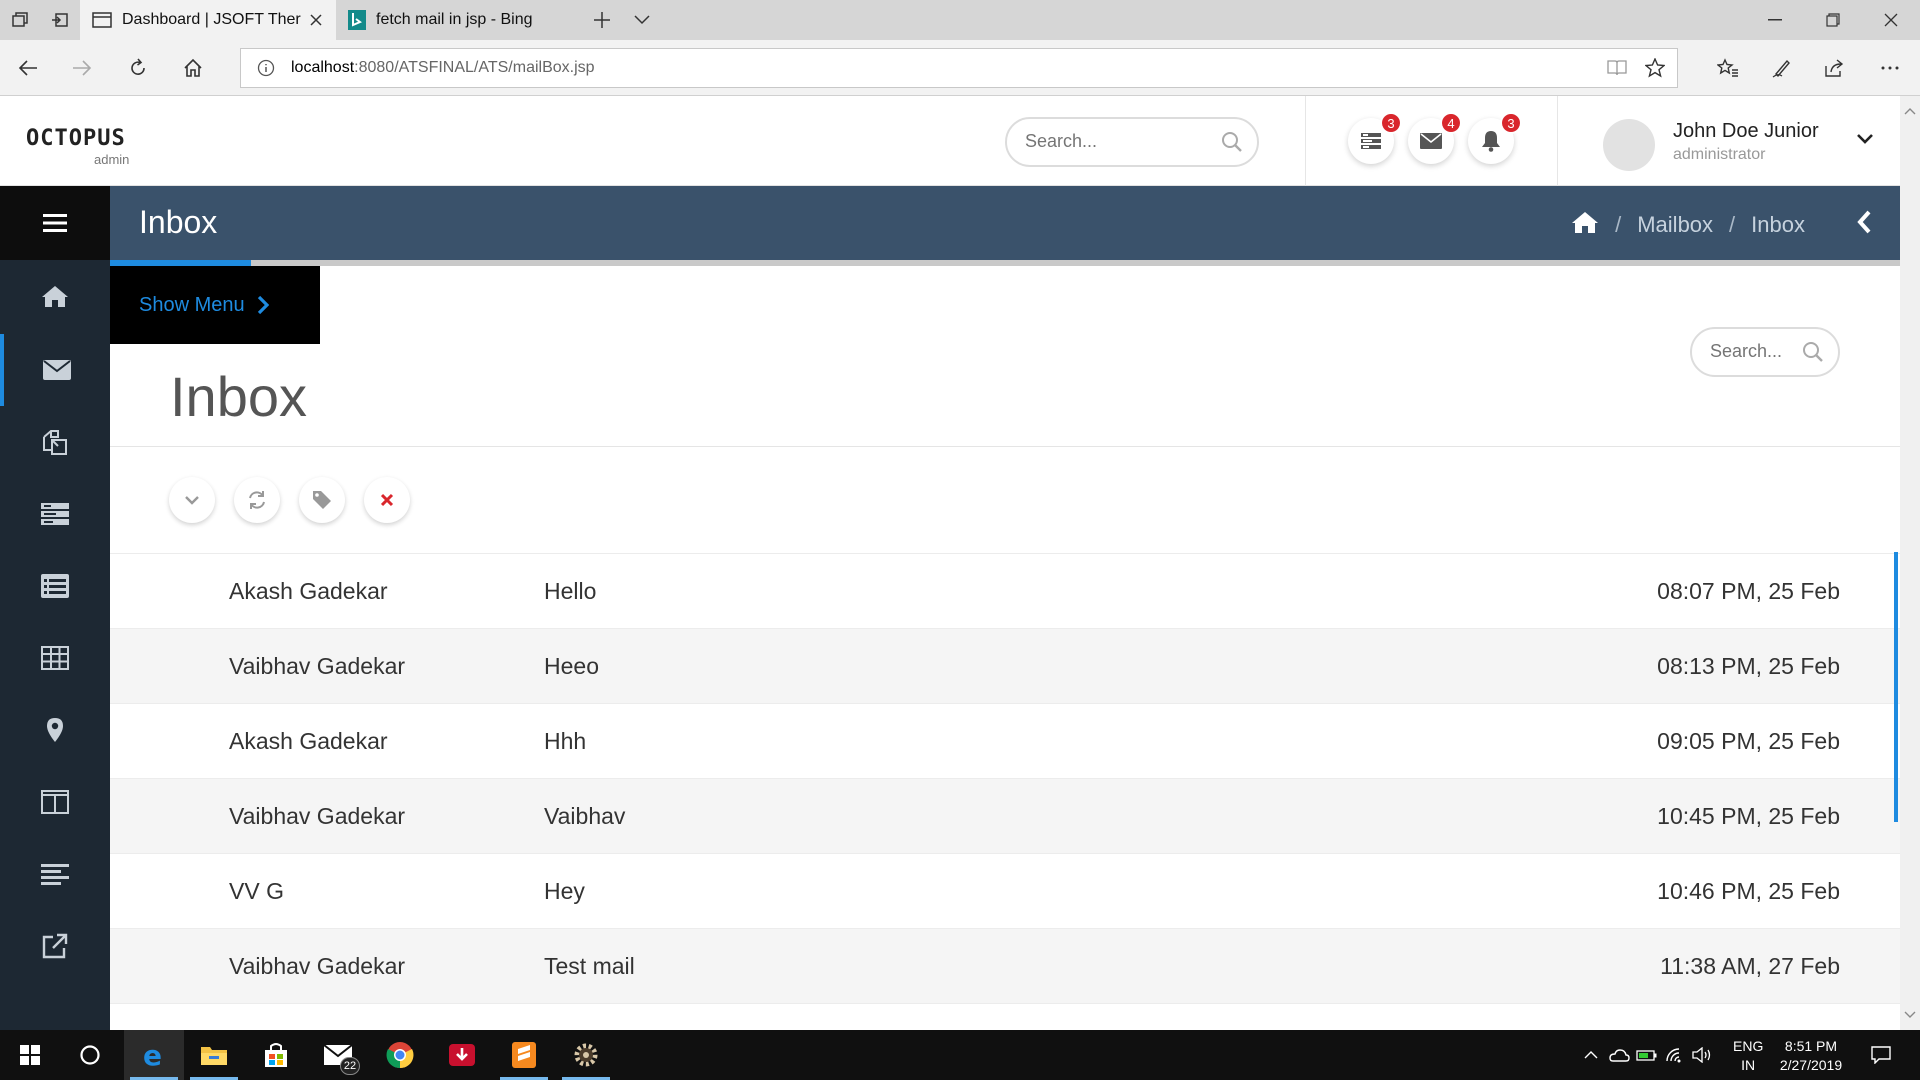 This screenshot has width=1920, height=1080. I want to click on mail-row: Akash Gadekar Hhh 09:05 PM, 25 Feb, so click(1005, 741).